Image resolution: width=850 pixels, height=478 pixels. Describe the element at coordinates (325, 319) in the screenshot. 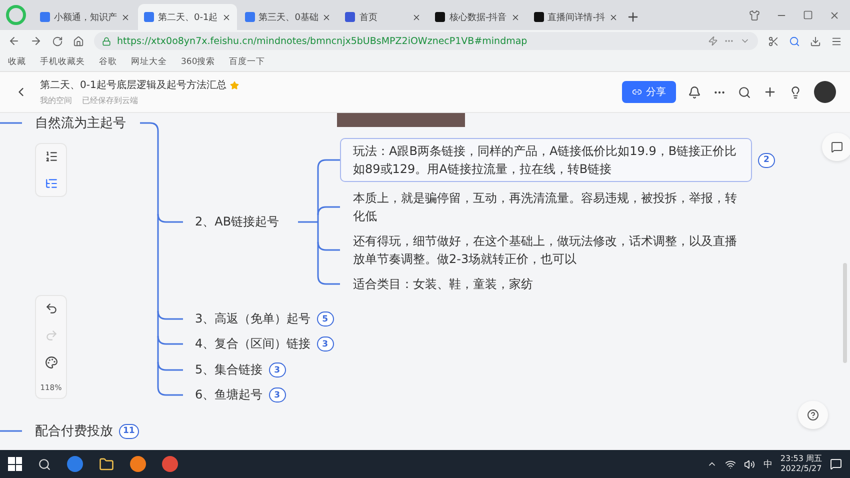

I see `collapsed-count: 5` at that location.